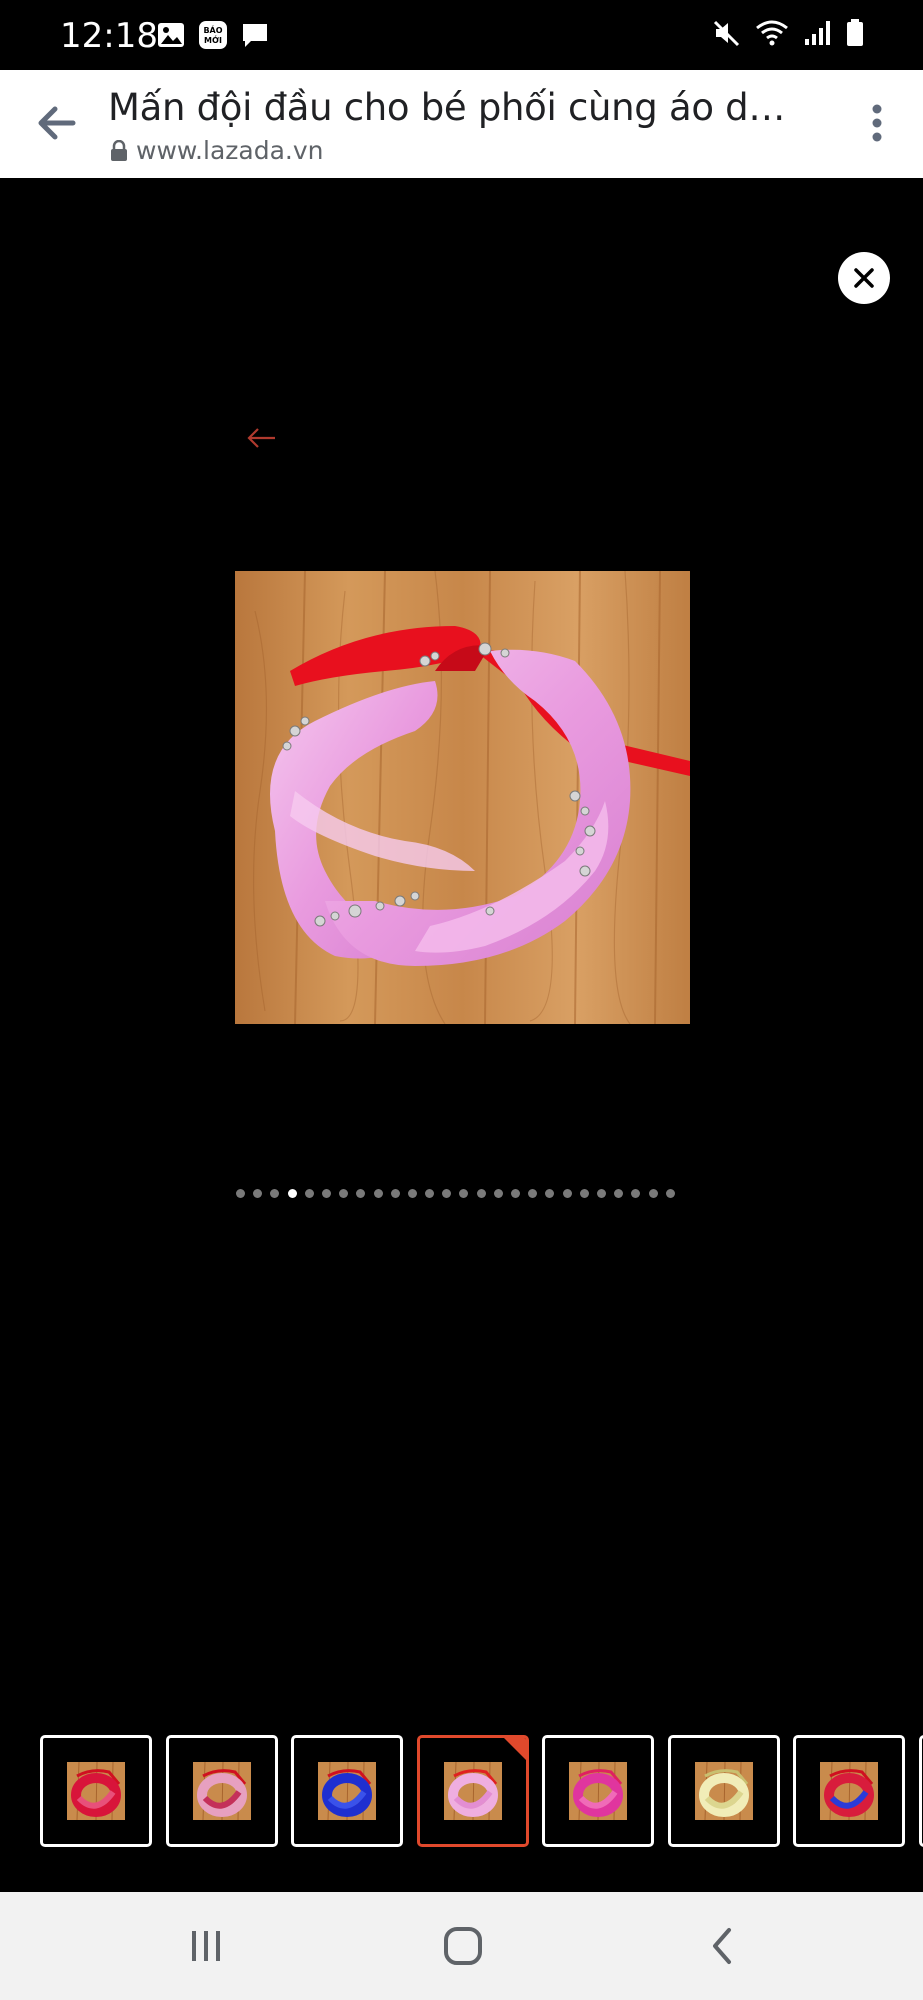 This screenshot has height=2000, width=923. What do you see at coordinates (772, 33) in the screenshot?
I see `wifi-icon` at bounding box center [772, 33].